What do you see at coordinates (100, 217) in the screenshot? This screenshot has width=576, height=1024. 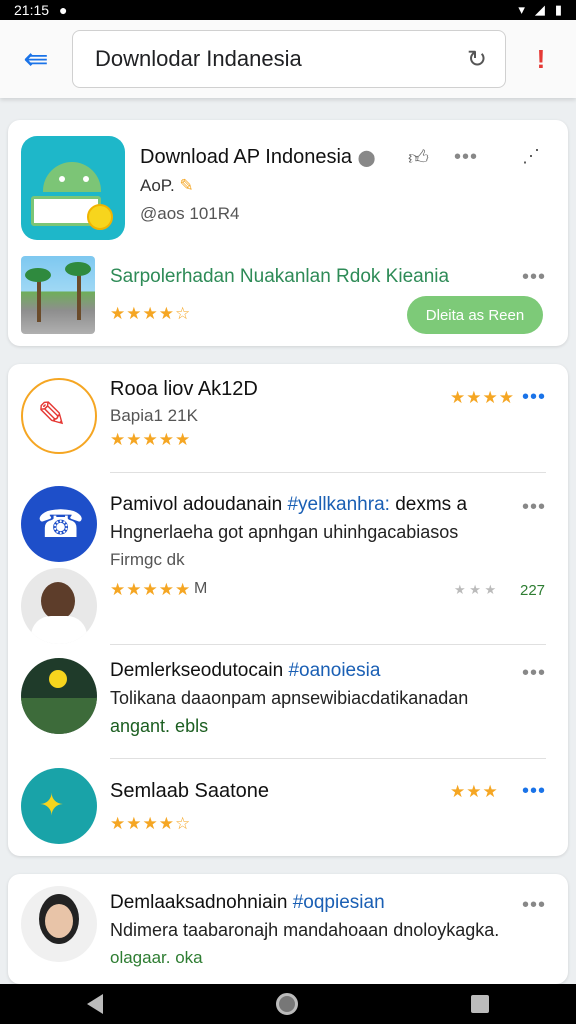 I see `coin-icon` at bounding box center [100, 217].